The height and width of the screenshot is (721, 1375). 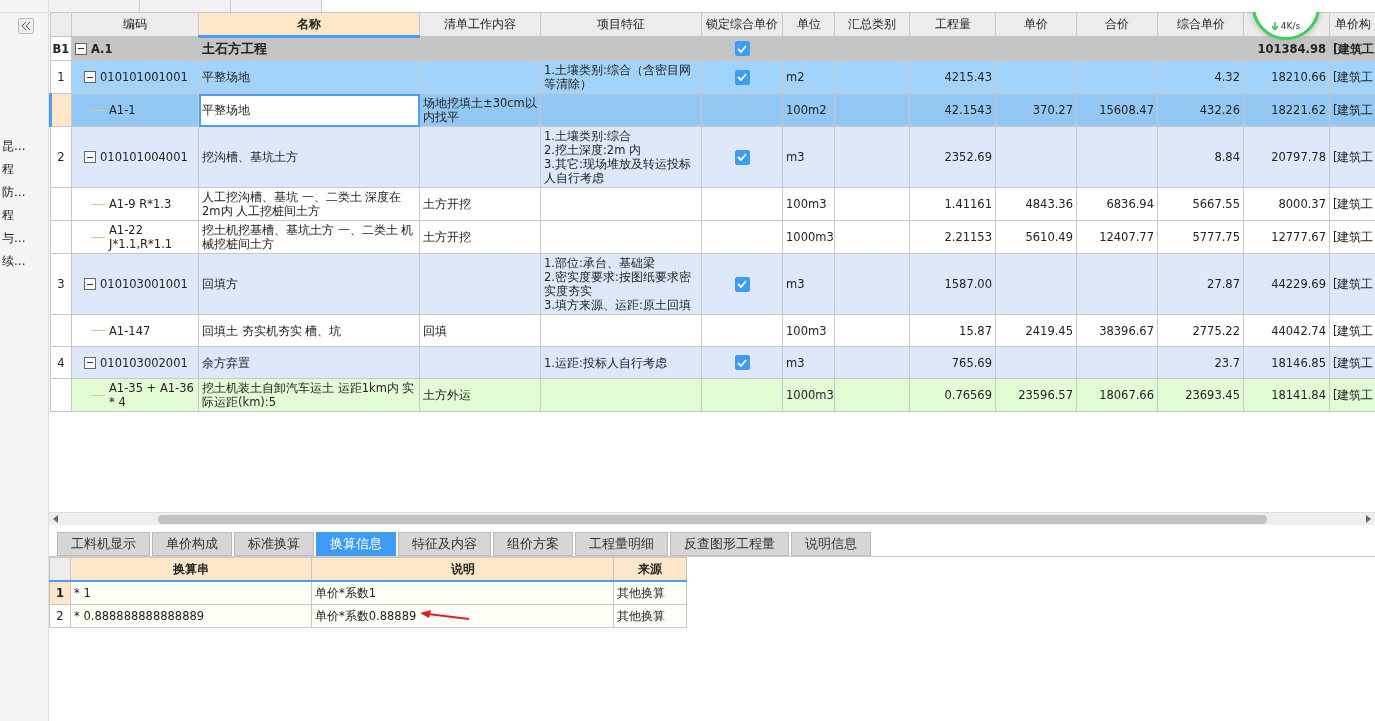 I want to click on name-text: 平整场地, so click(x=226, y=77).